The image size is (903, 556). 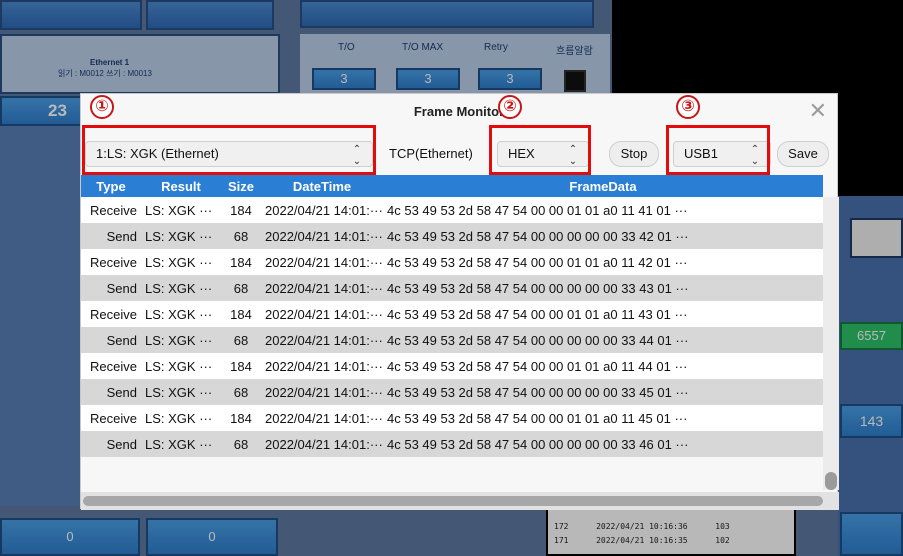 What do you see at coordinates (540, 150) in the screenshot?
I see `highlight-box-format-select` at bounding box center [540, 150].